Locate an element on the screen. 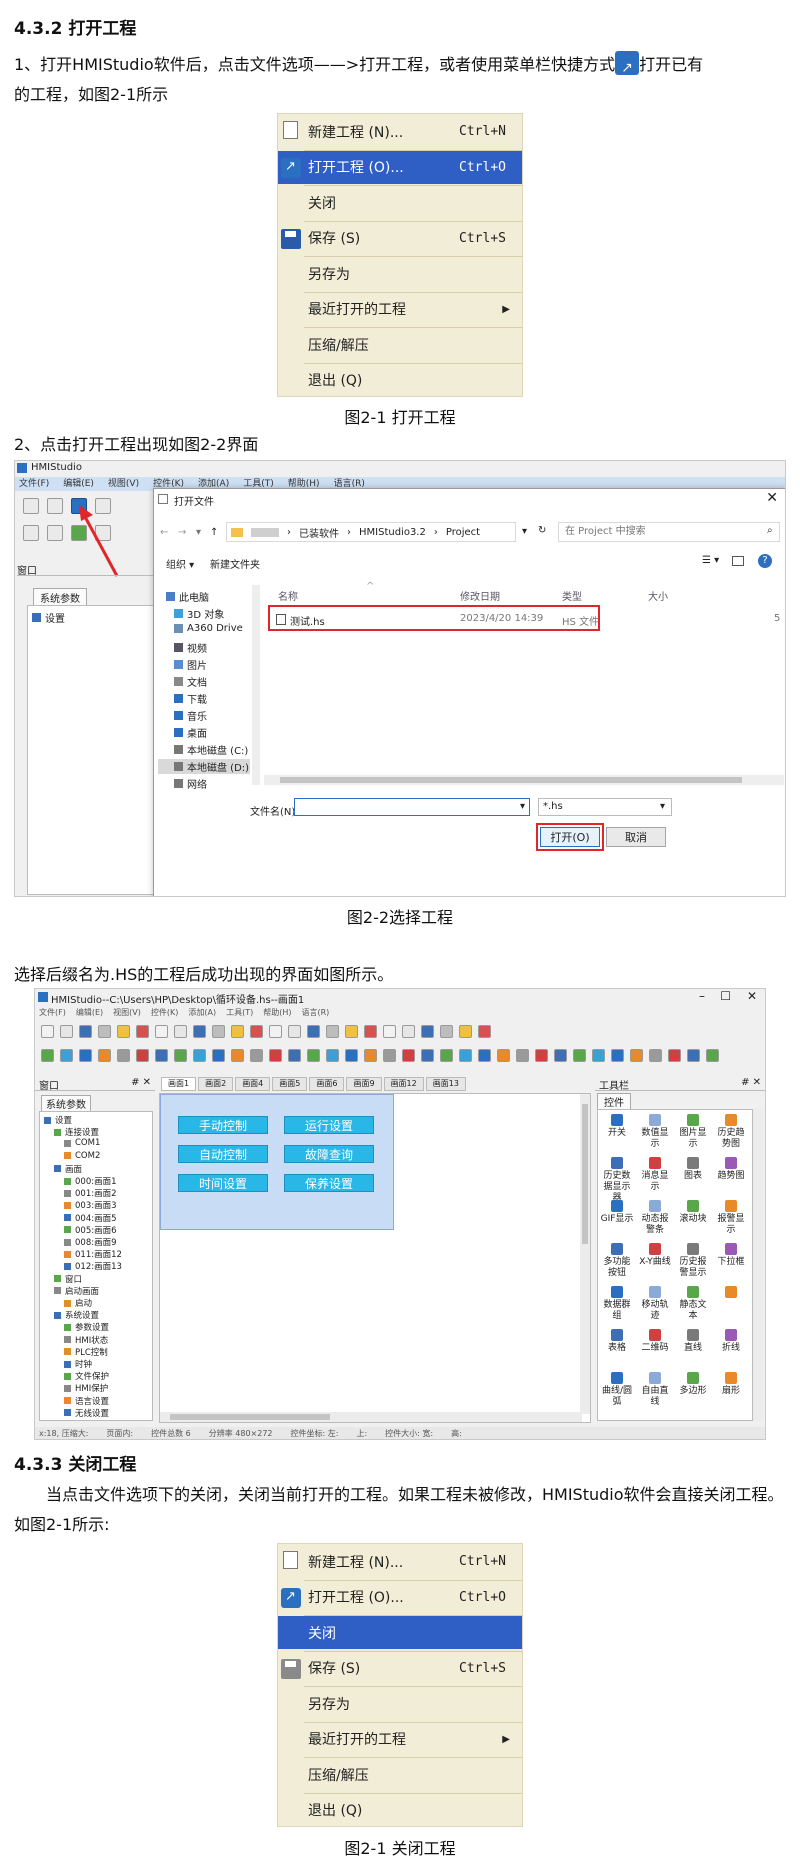 Image resolution: width=800 pixels, height=1871 pixels. btn-time-settings: 时间设置 is located at coordinates (223, 1183).